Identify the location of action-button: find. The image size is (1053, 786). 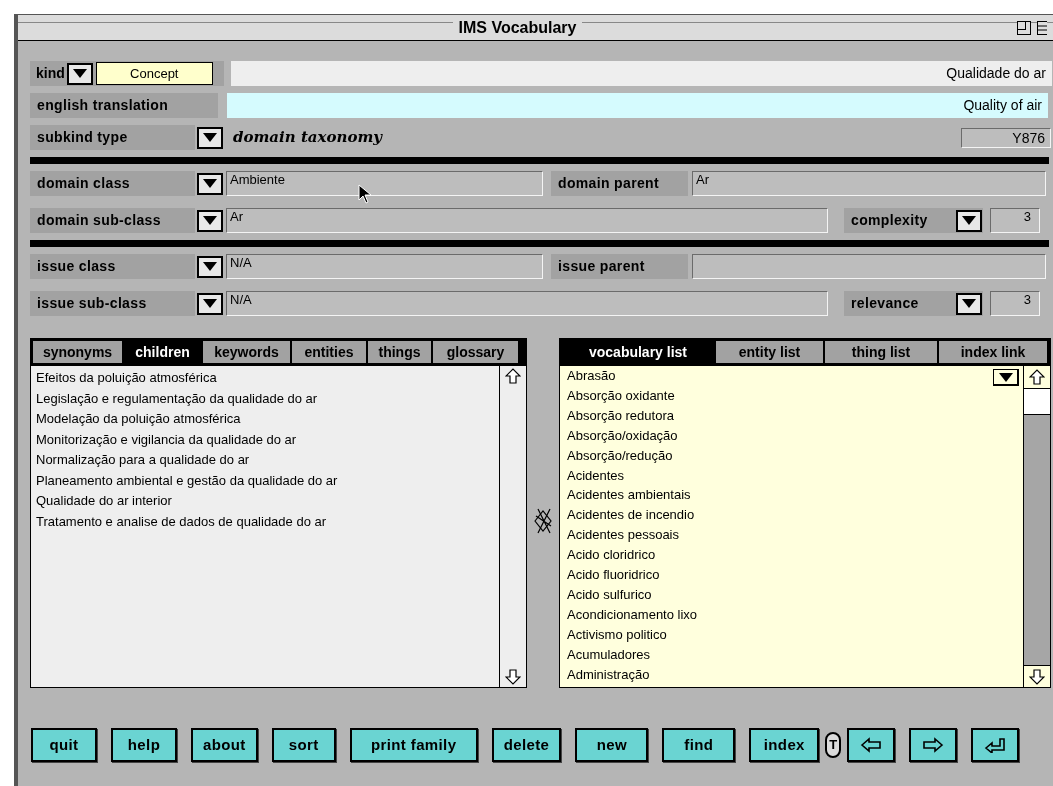
(699, 745).